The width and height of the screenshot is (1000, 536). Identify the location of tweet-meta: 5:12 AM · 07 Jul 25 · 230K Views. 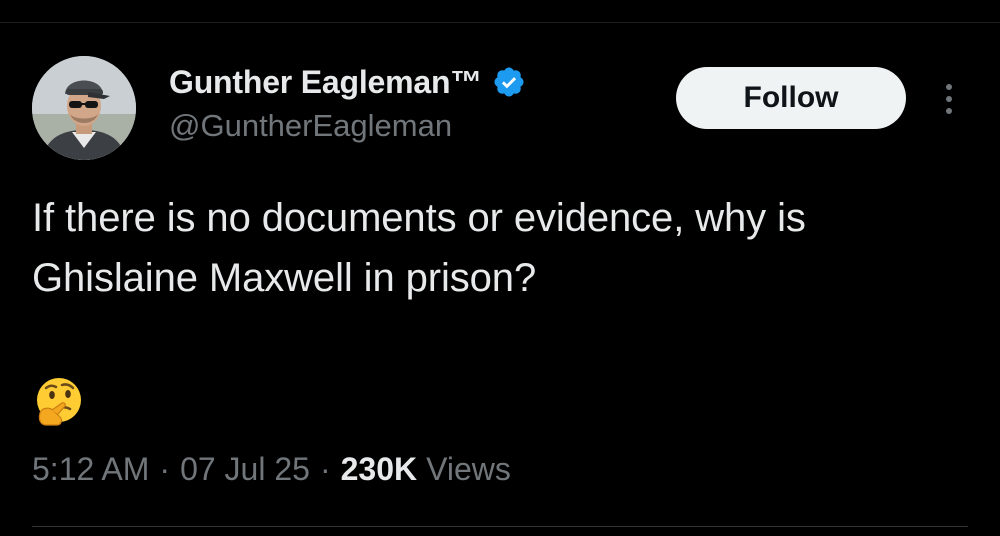
(271, 469).